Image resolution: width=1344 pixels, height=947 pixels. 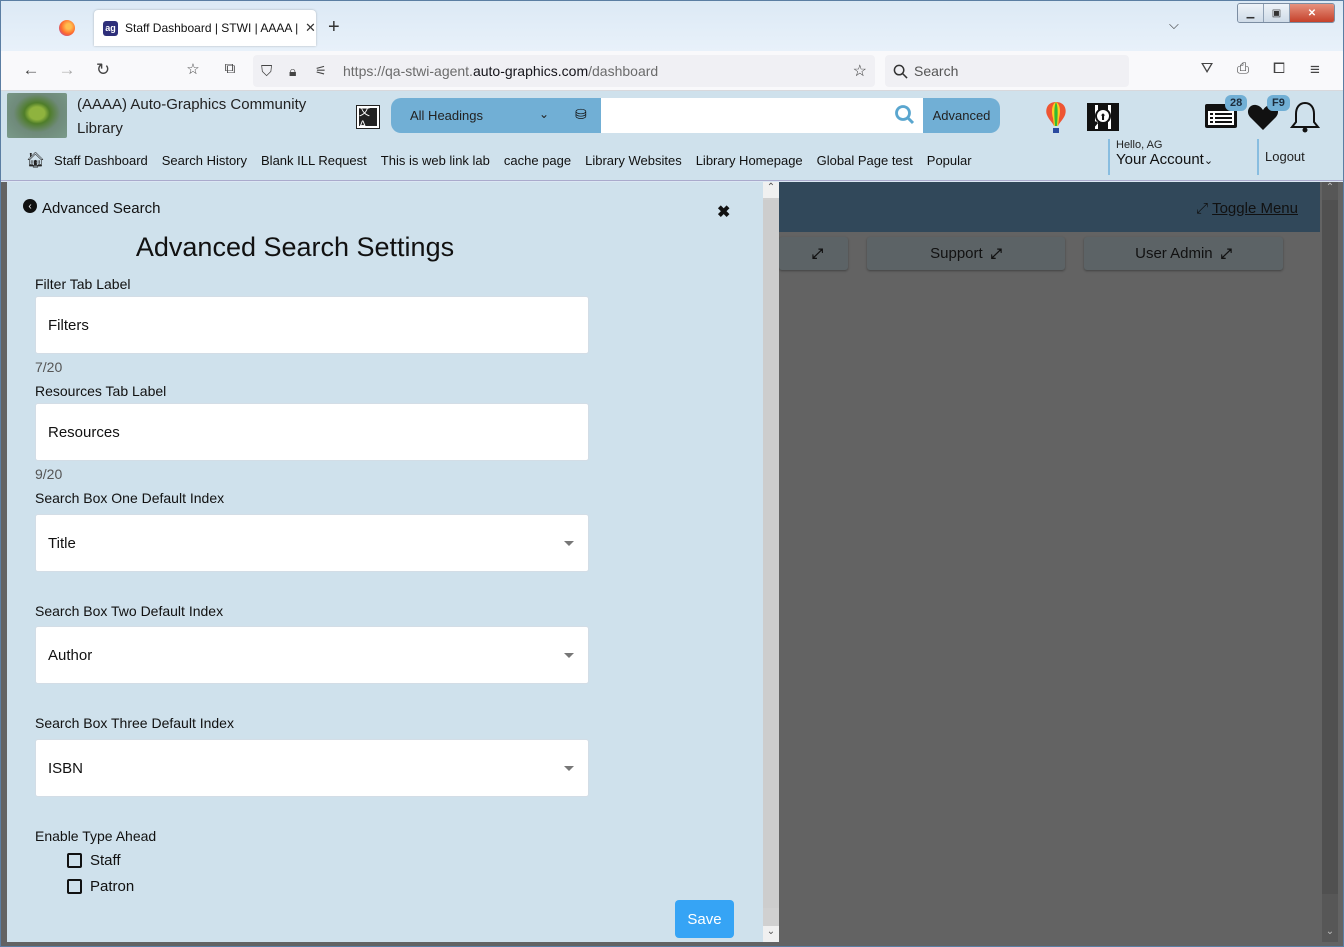 I want to click on filter-char-counter: 7/20, so click(x=49, y=367).